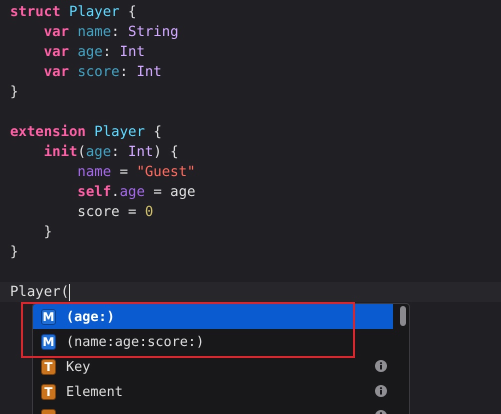 The height and width of the screenshot is (414, 501). I want to click on code-token: = age, so click(174, 192).